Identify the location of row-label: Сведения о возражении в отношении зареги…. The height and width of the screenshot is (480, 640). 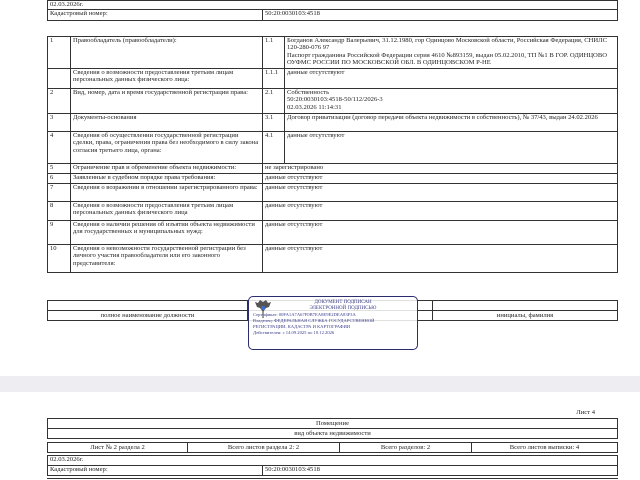
(166, 192).